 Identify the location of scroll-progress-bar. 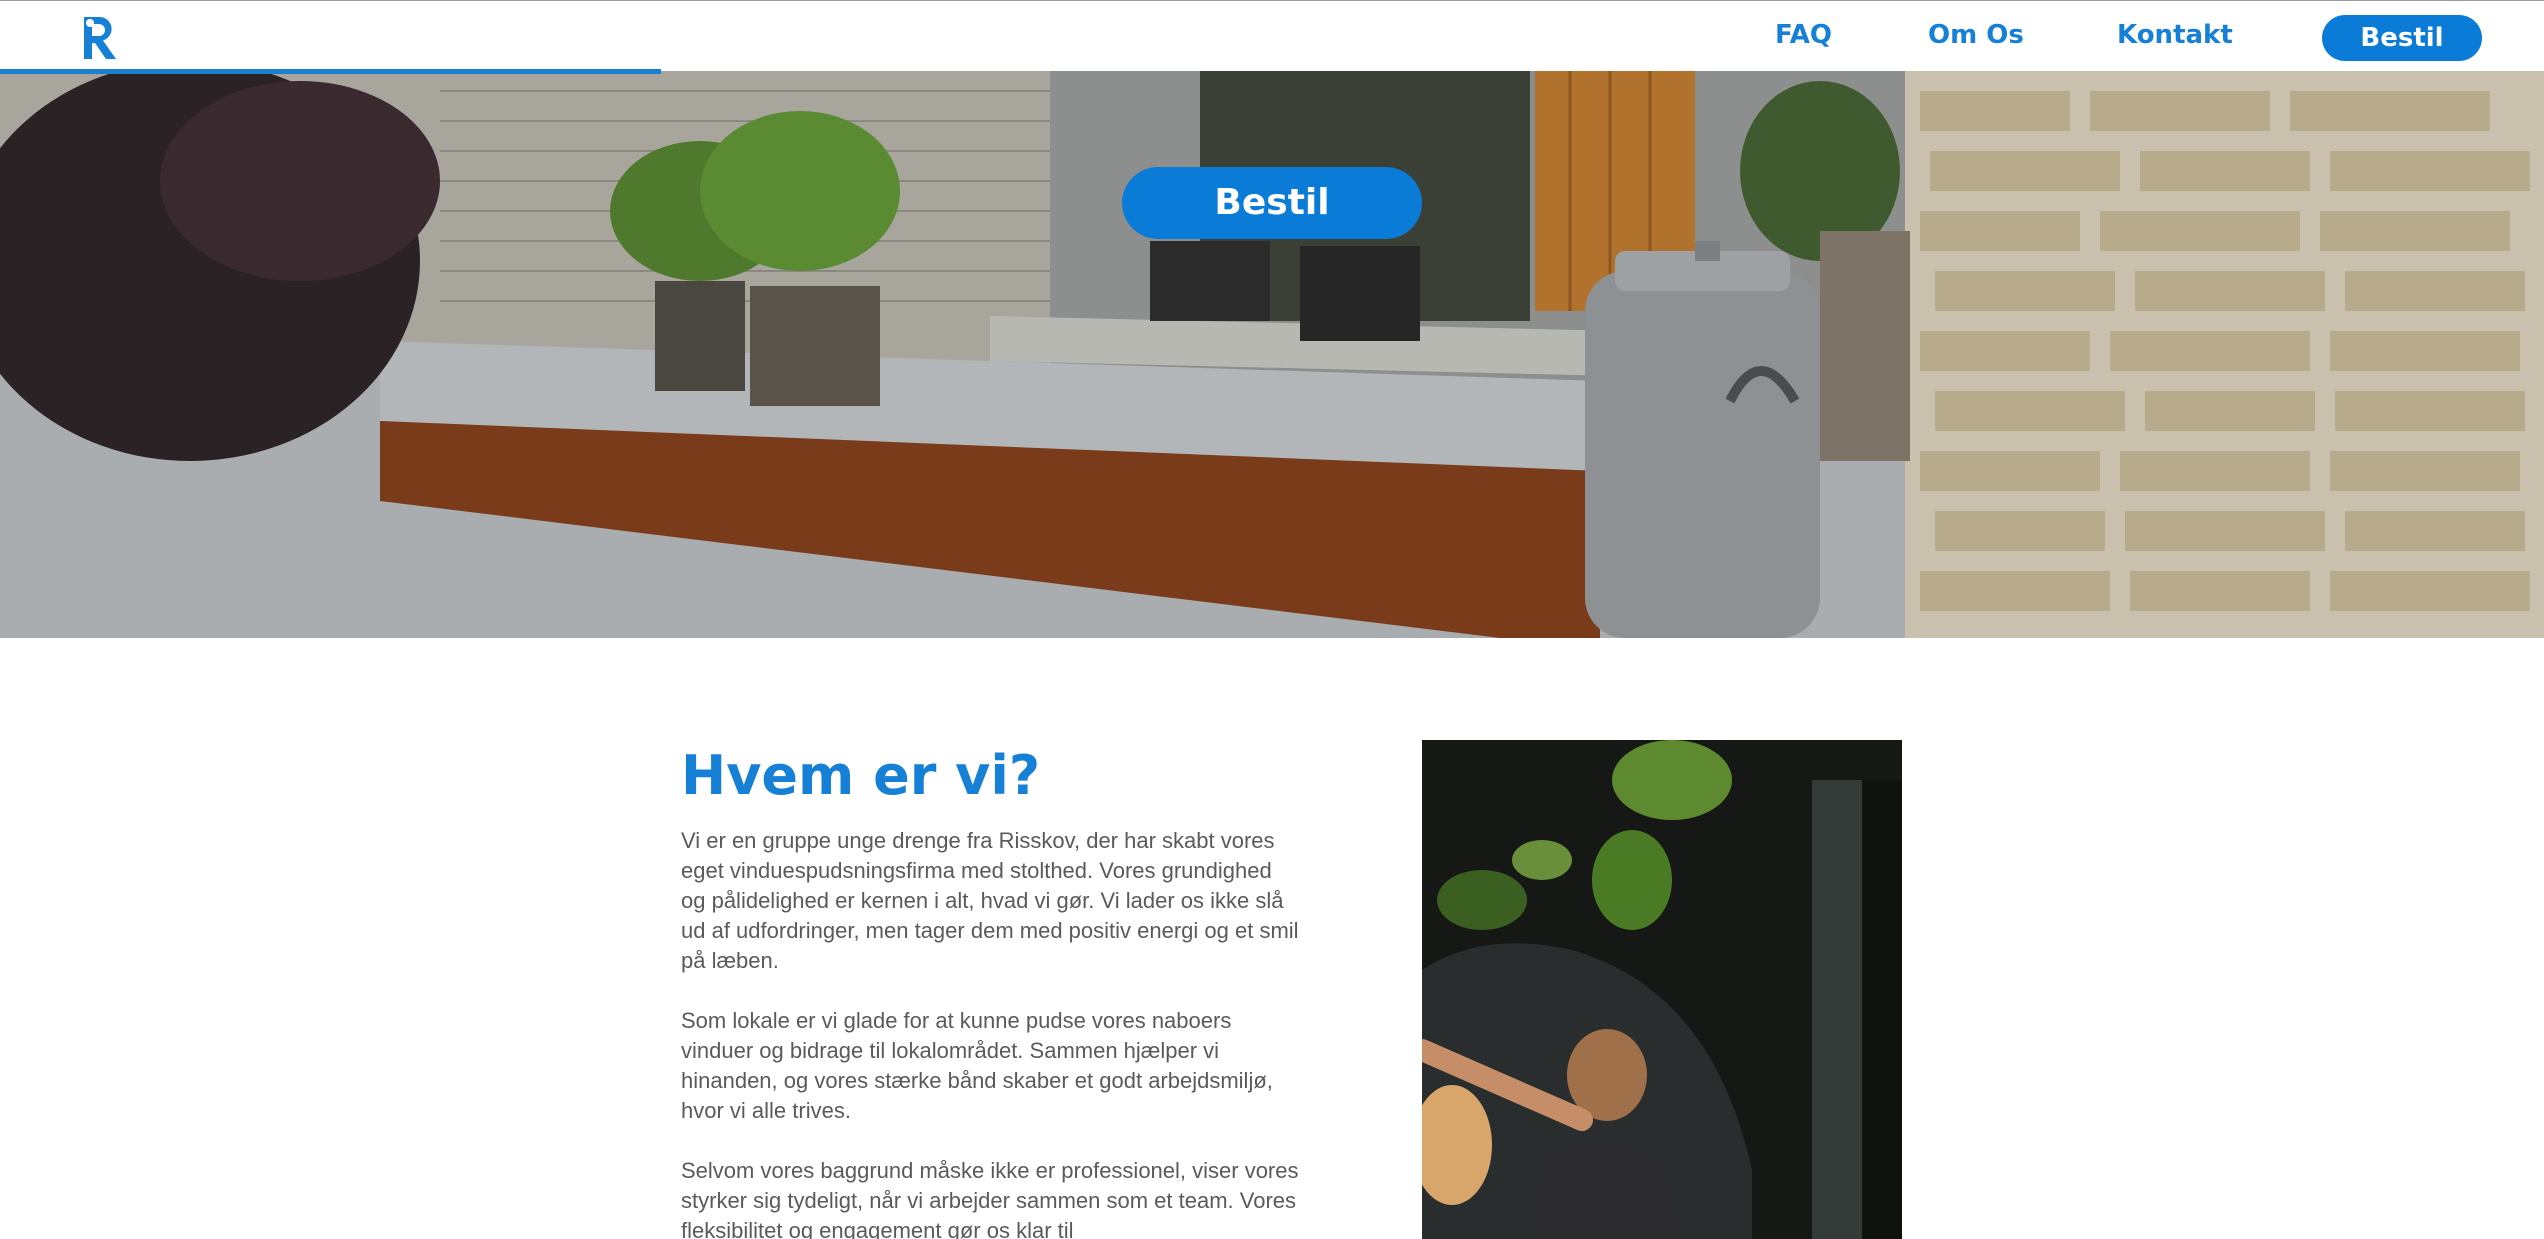
(331, 71).